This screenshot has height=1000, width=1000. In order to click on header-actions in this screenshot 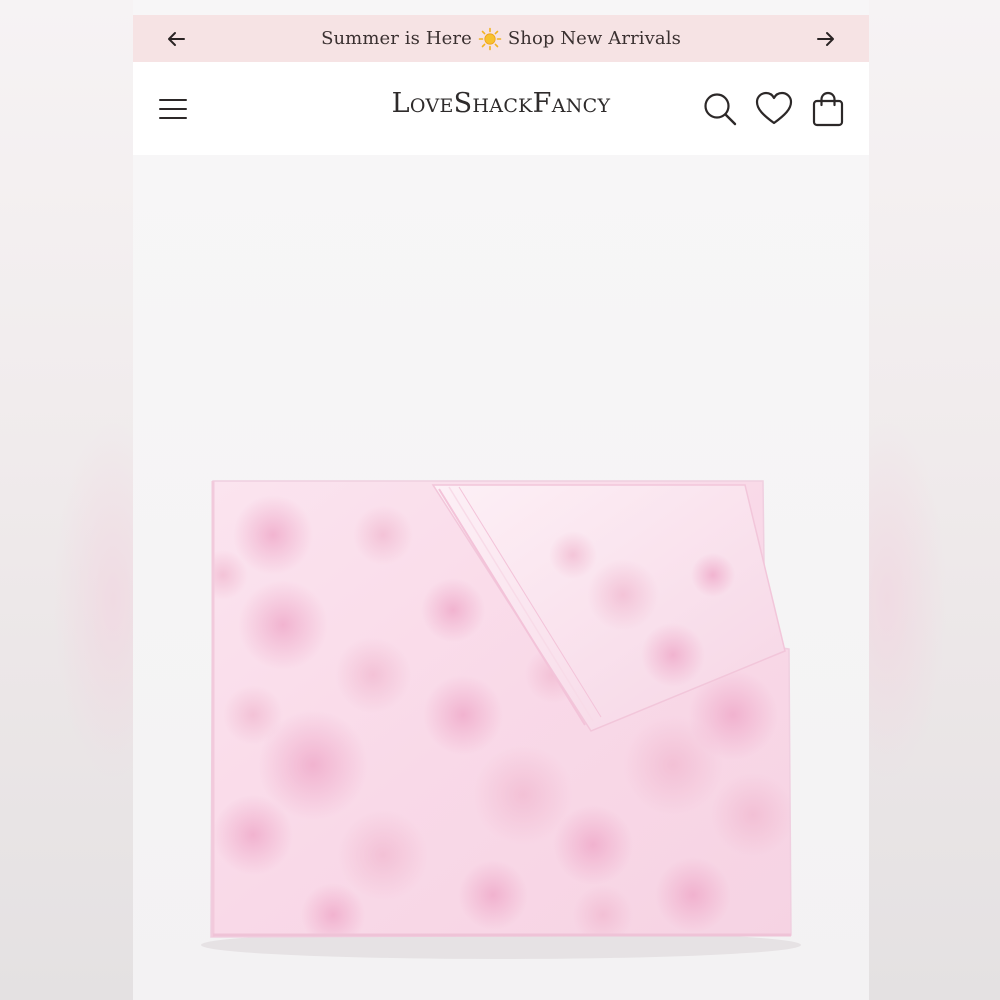, I will do `click(774, 109)`.